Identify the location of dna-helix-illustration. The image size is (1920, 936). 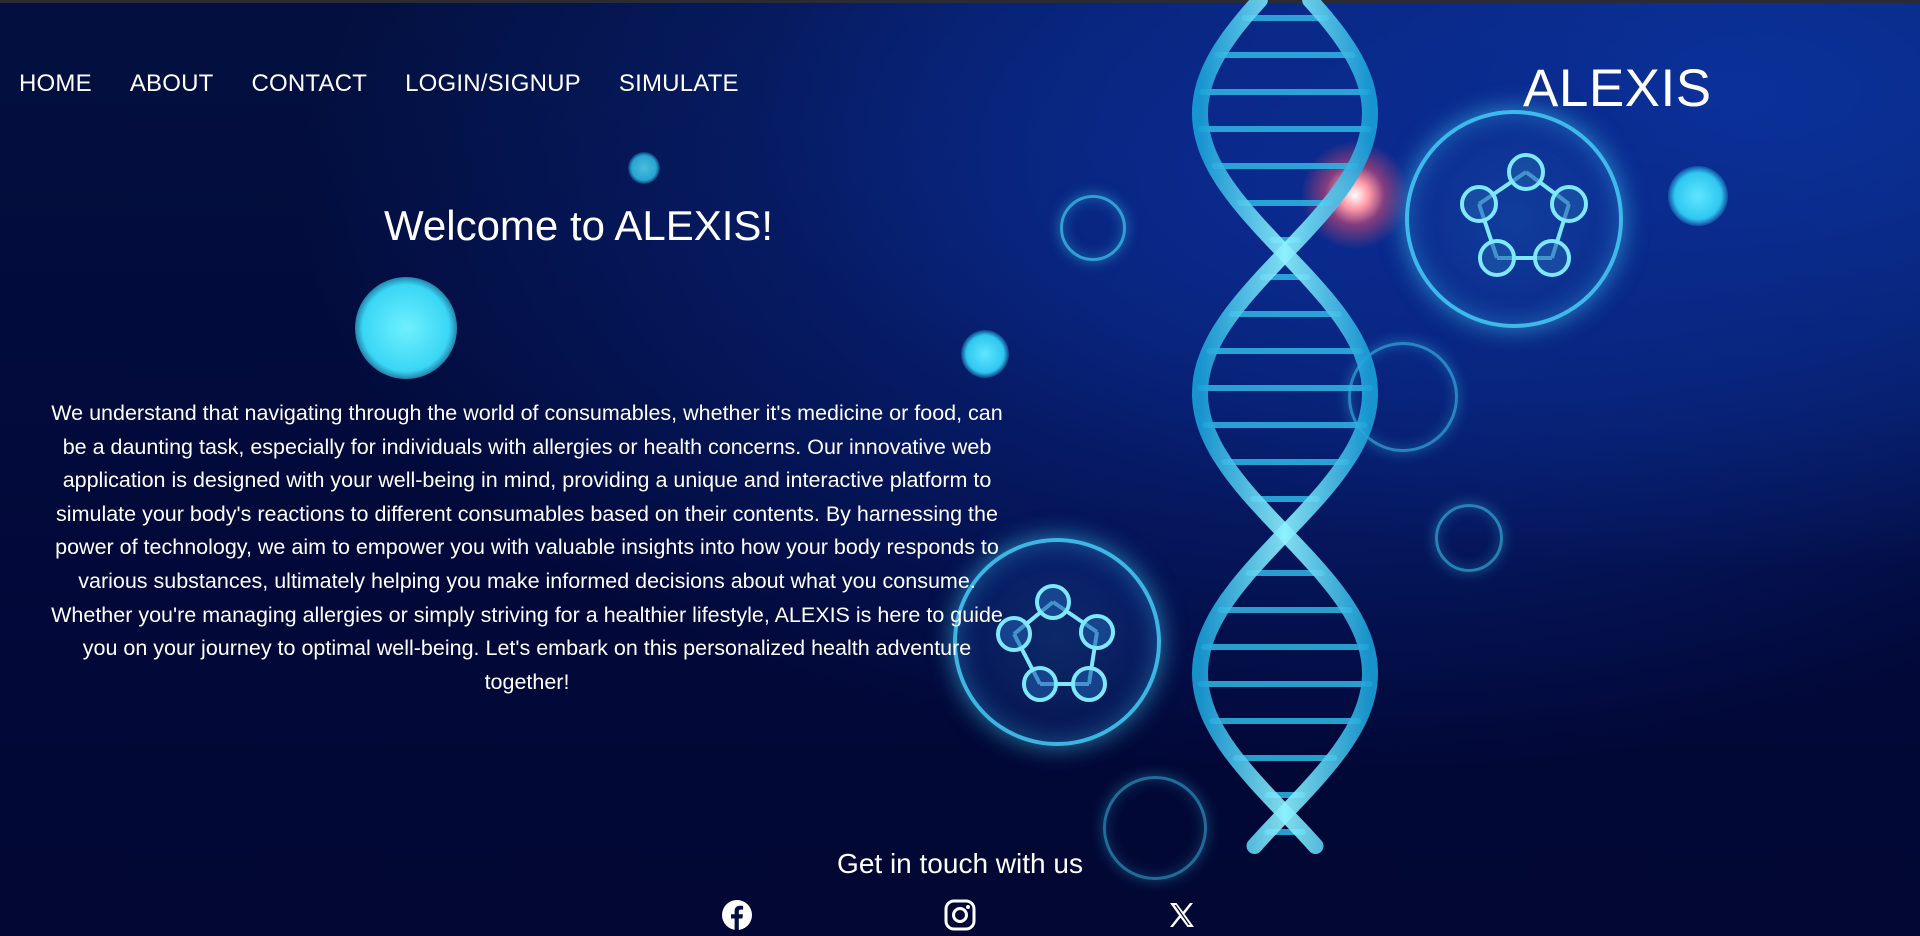
(1285, 427).